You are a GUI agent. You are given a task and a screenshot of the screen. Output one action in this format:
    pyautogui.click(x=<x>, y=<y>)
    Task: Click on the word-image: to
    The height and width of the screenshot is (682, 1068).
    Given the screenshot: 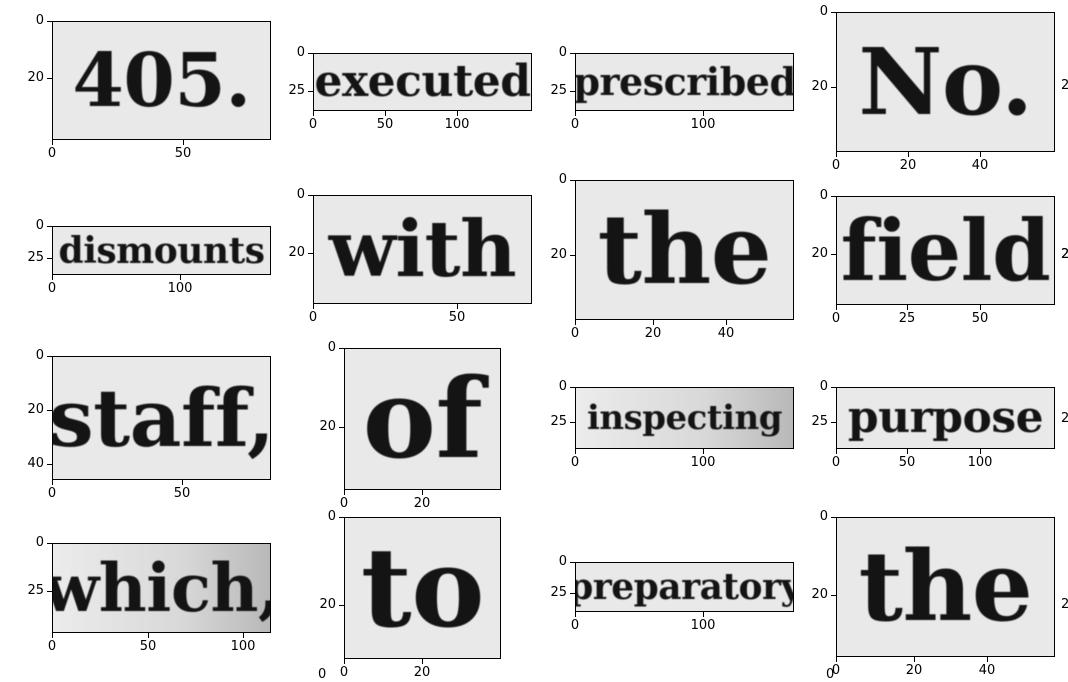 What is the action you would take?
    pyautogui.click(x=422, y=588)
    